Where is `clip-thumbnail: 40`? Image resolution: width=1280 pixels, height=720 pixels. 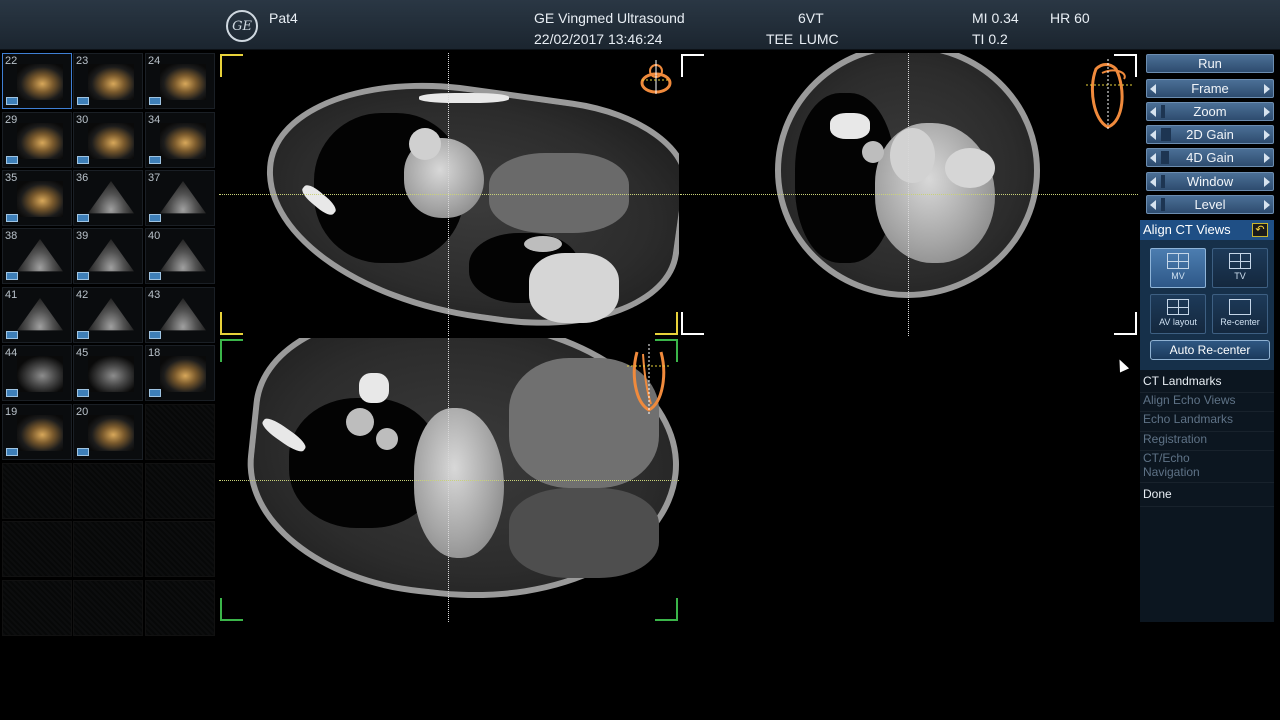 clip-thumbnail: 40 is located at coordinates (180, 256).